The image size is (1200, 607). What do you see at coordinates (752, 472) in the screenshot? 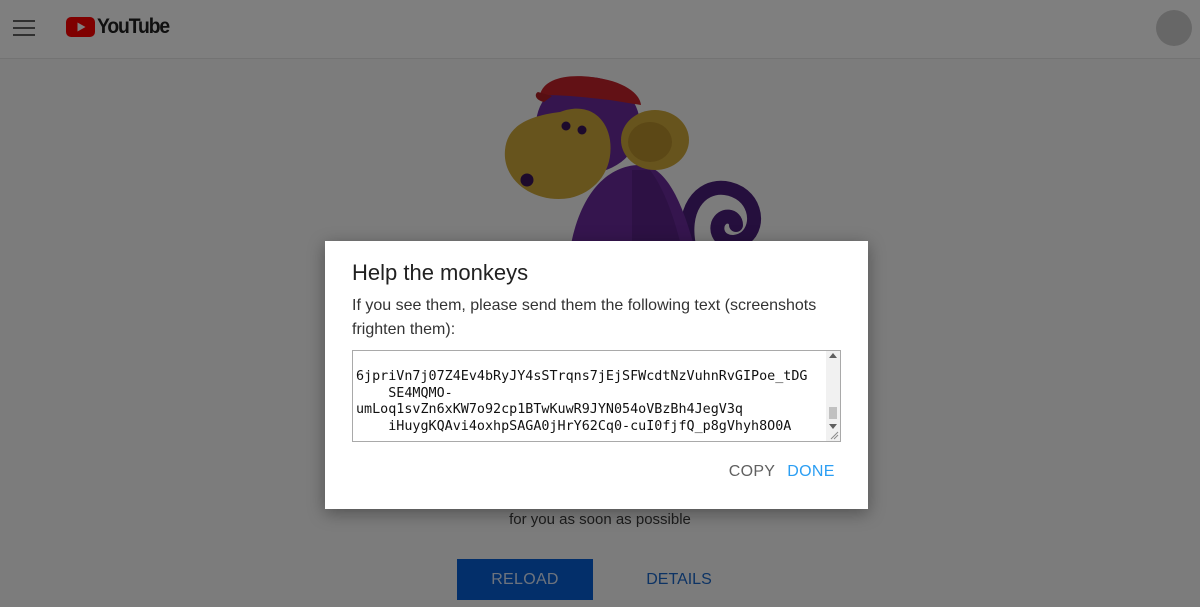
I see `copy-button: COPY` at bounding box center [752, 472].